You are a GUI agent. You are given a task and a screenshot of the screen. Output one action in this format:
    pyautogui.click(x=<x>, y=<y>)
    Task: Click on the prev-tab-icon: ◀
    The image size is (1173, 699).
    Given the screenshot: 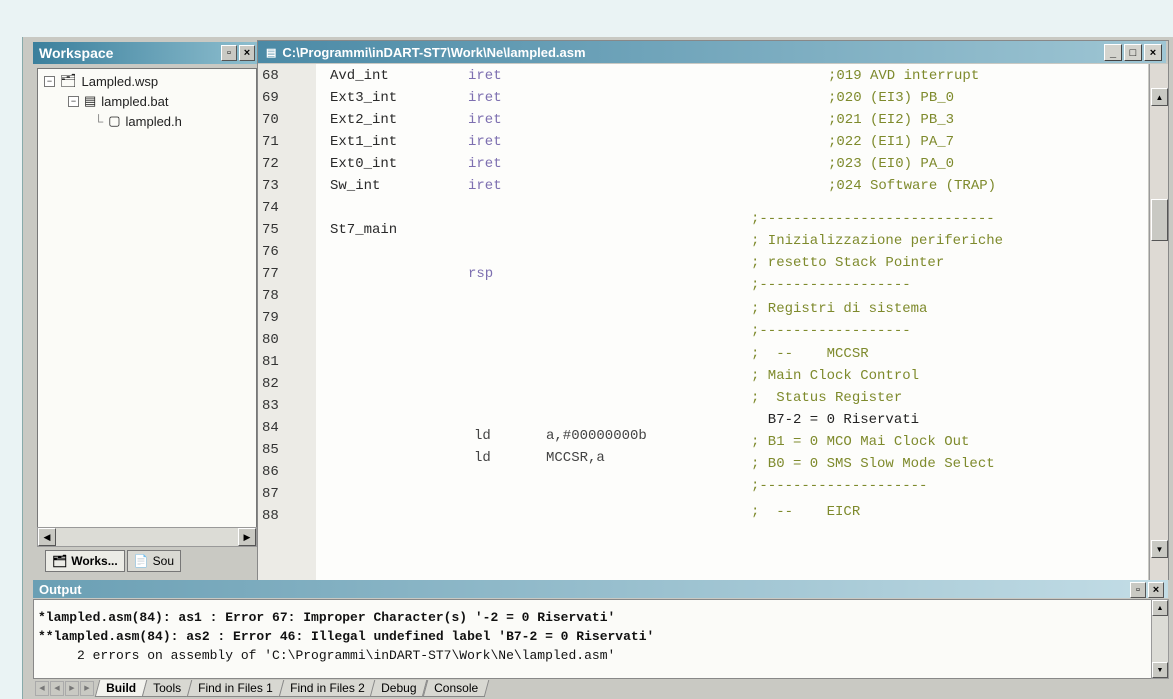 What is the action you would take?
    pyautogui.click(x=57, y=688)
    